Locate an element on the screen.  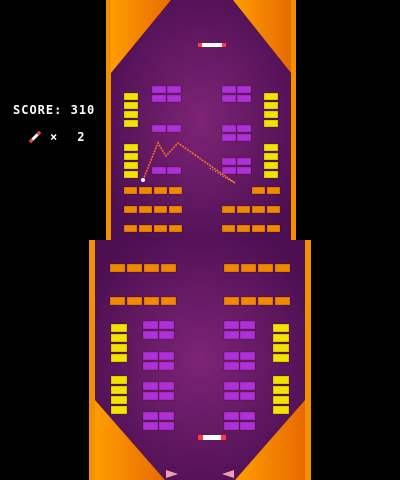
score-display: SCORE: 310 is located at coordinates (54, 110).